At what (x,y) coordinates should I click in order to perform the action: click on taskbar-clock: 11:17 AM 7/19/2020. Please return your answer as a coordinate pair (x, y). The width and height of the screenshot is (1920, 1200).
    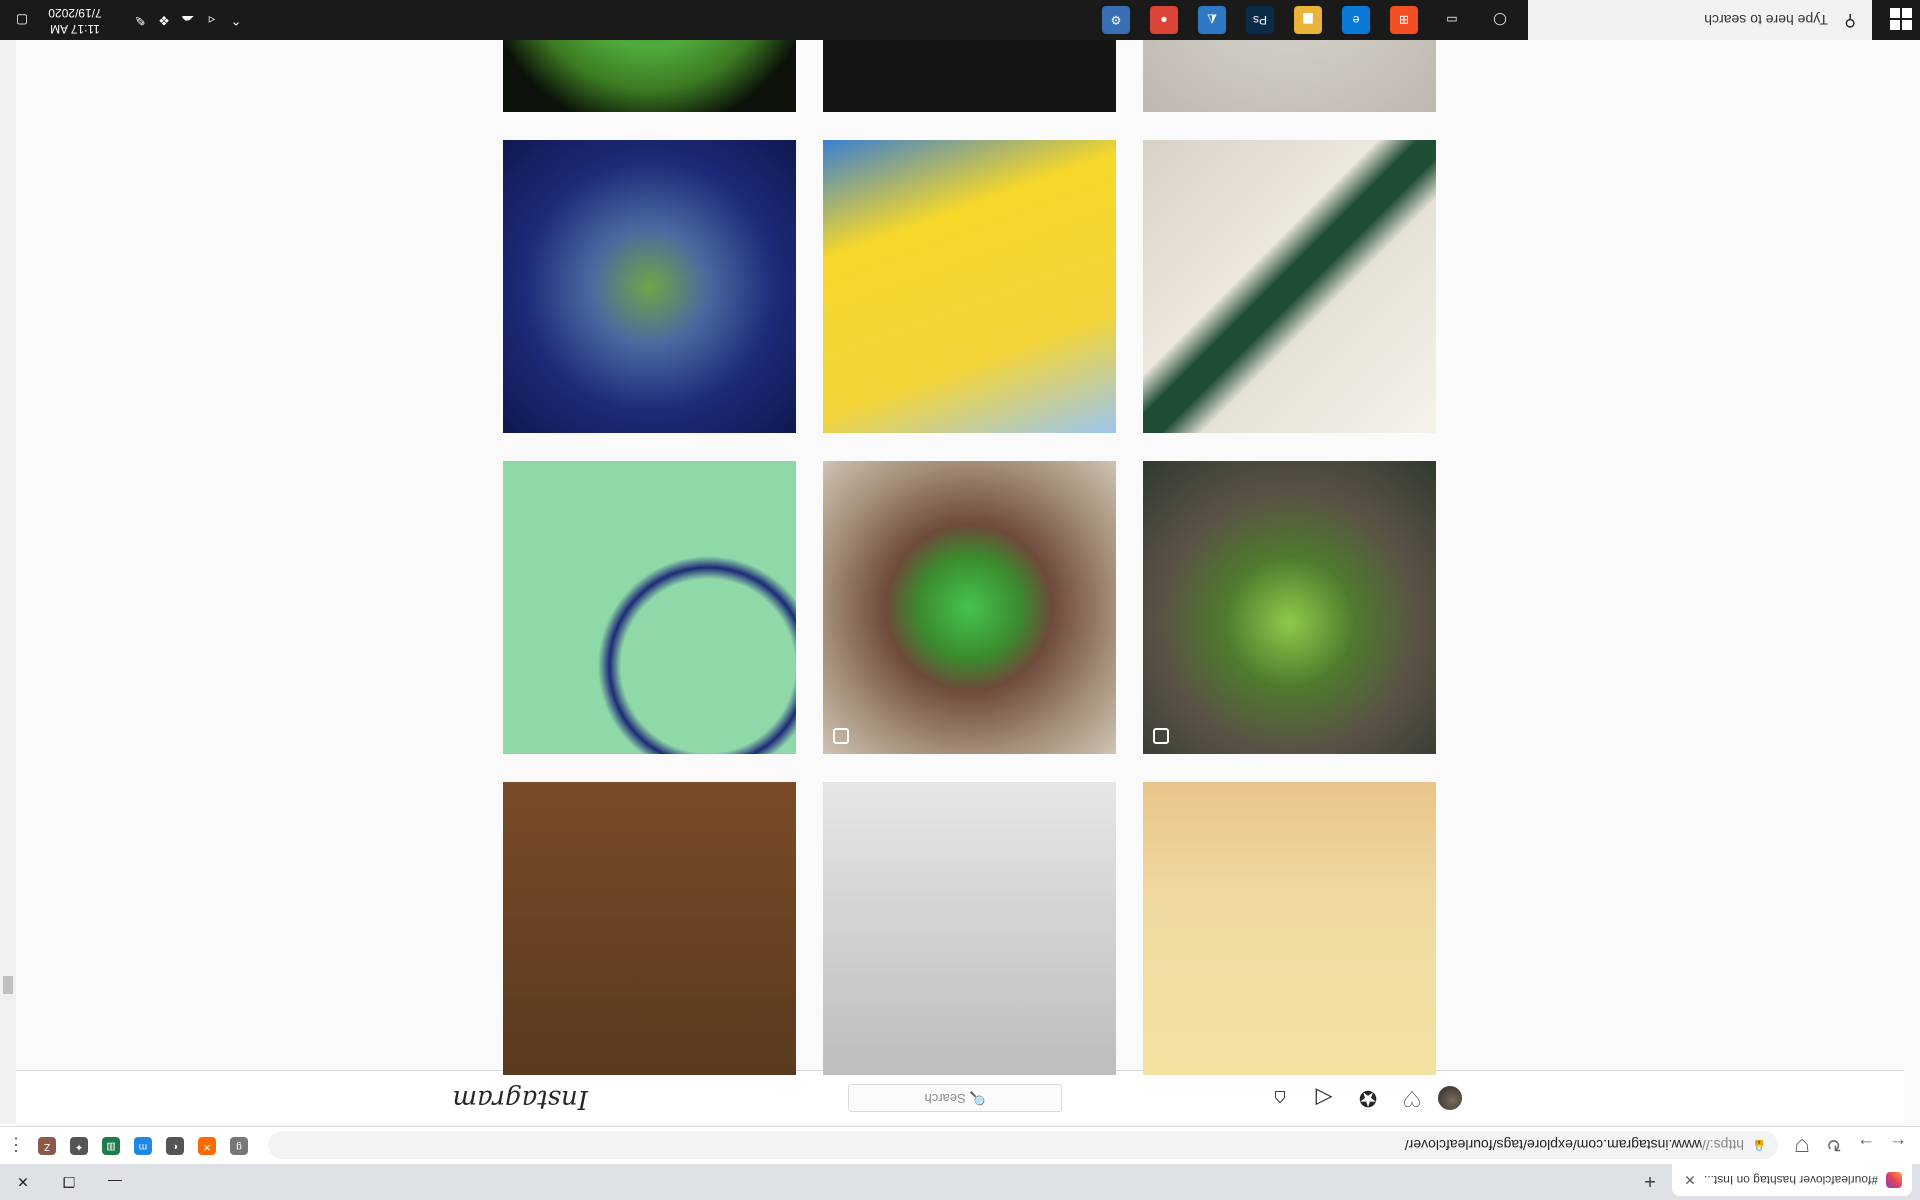
    Looking at the image, I should click on (75, 21).